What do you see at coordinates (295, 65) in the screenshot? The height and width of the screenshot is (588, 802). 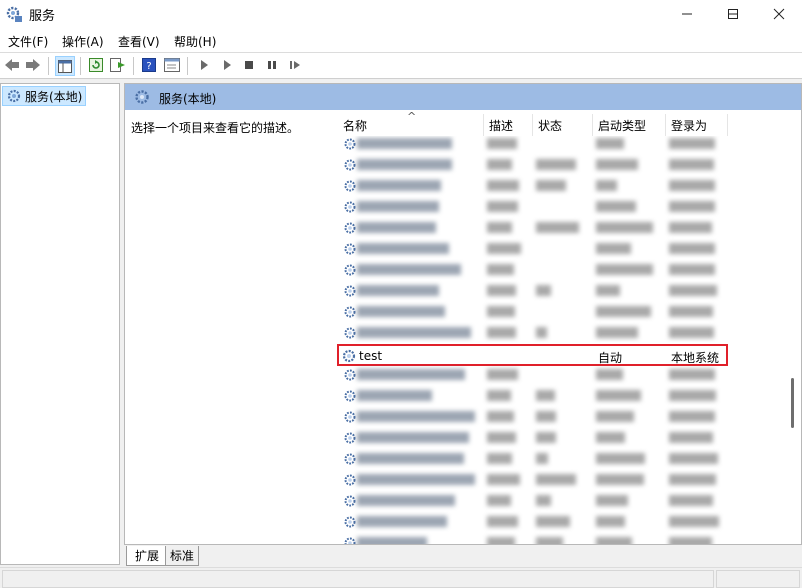 I see `resume-service-icon` at bounding box center [295, 65].